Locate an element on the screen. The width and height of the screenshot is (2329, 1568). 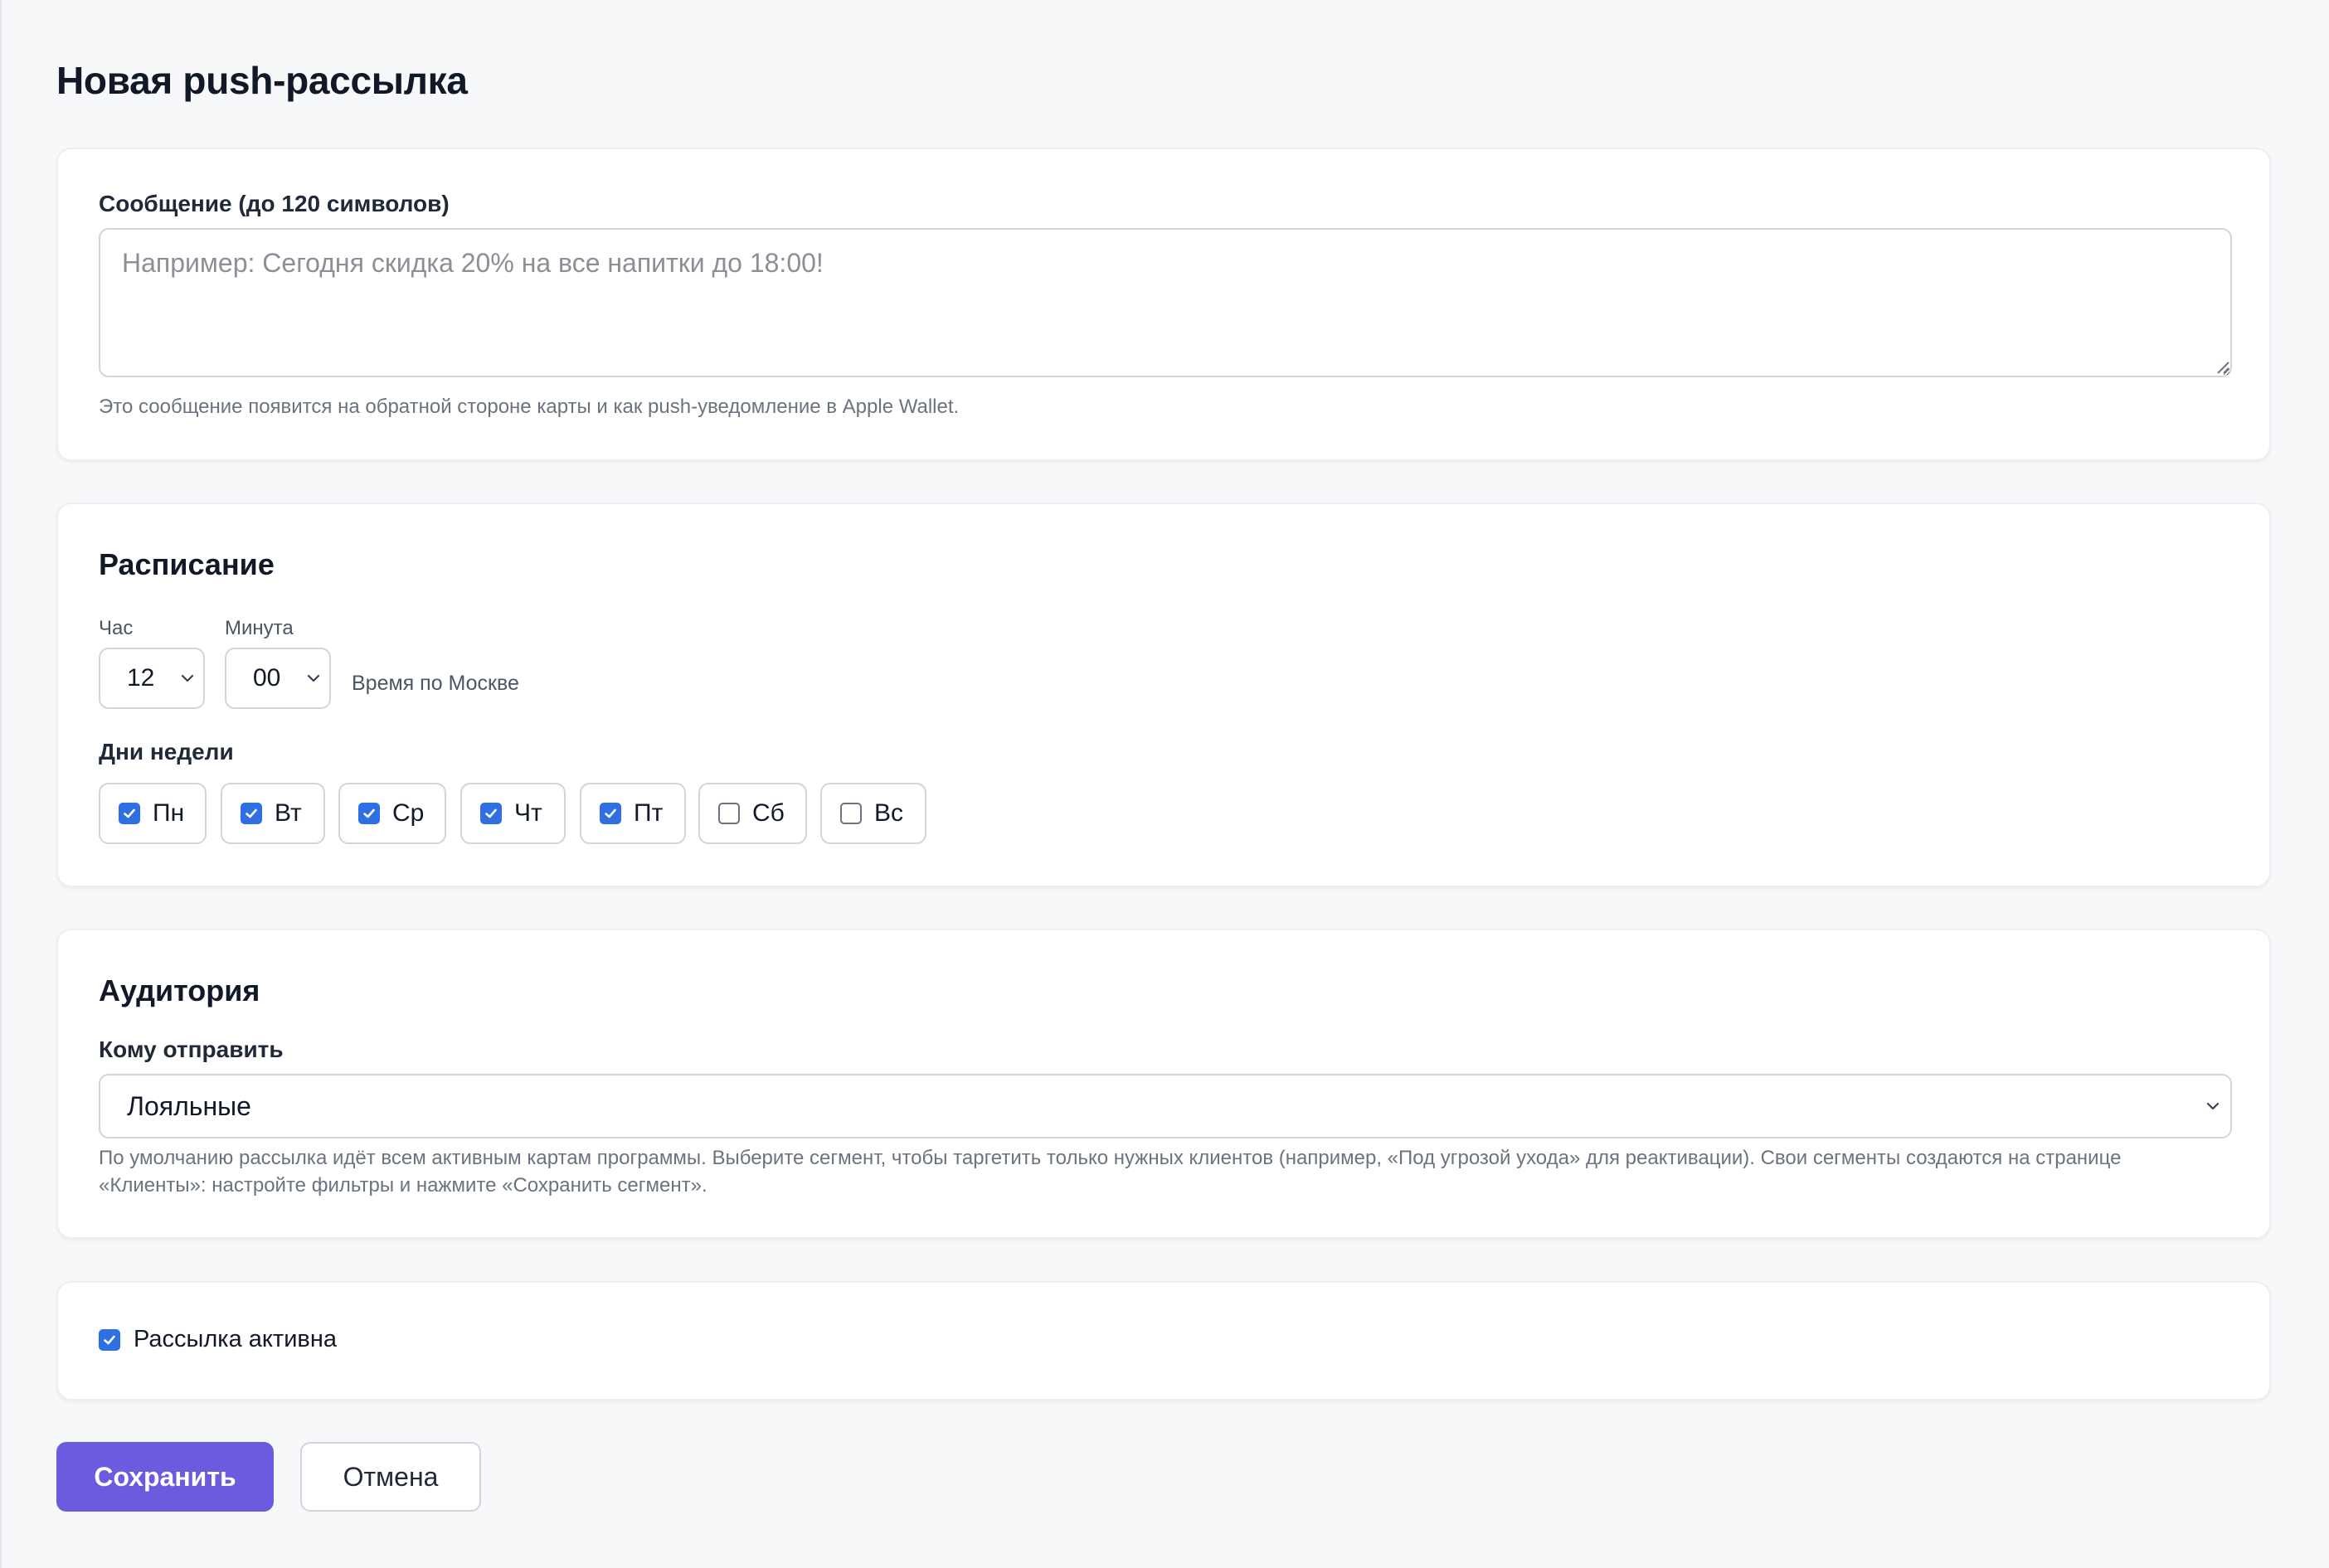
hour-select: 12 is located at coordinates (152, 678).